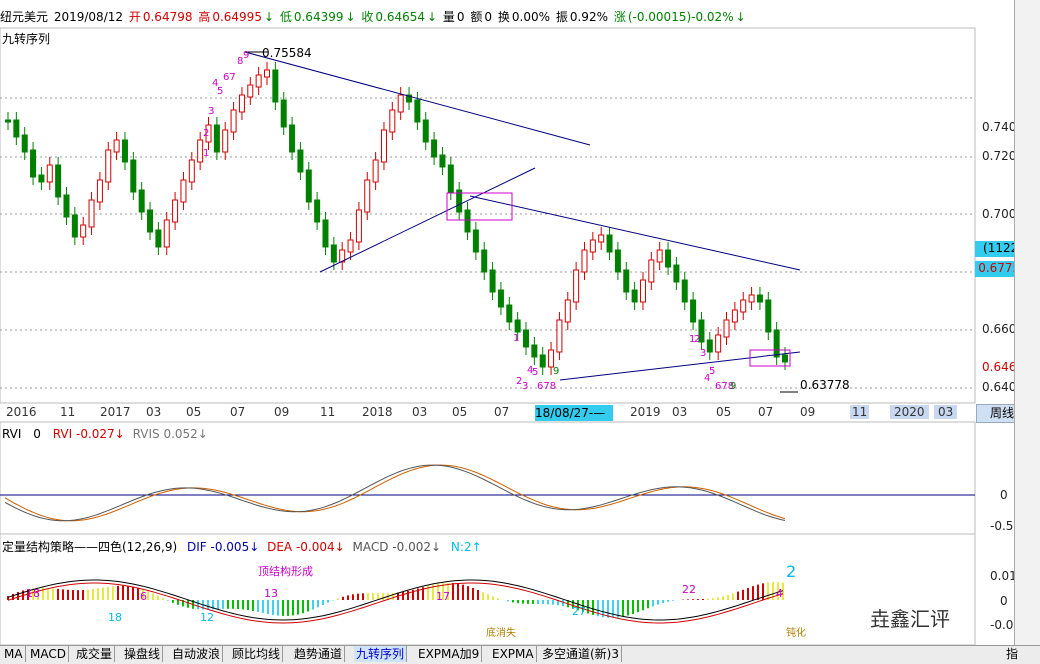  What do you see at coordinates (206, 153) in the screenshot?
I see `seq-num: 1` at bounding box center [206, 153].